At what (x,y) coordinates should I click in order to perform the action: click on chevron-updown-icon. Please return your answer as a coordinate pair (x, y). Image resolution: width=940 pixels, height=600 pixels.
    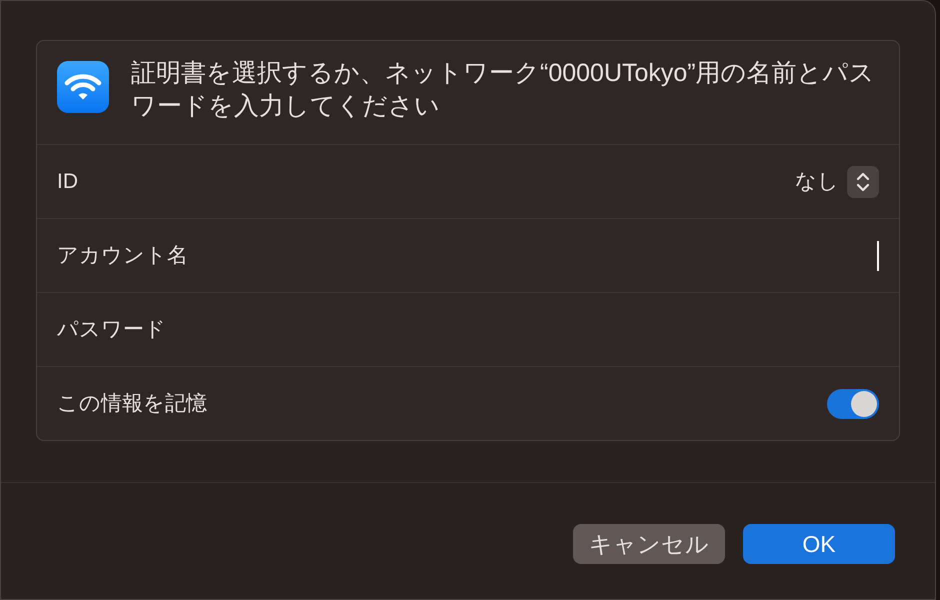
    Looking at the image, I should click on (863, 181).